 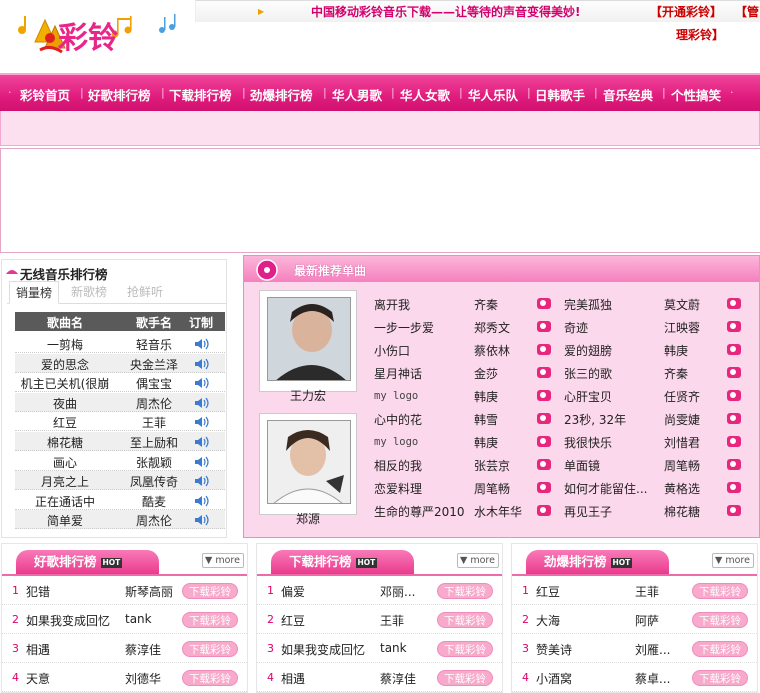 I want to click on song-name: 一剪梅, so click(x=65, y=344).